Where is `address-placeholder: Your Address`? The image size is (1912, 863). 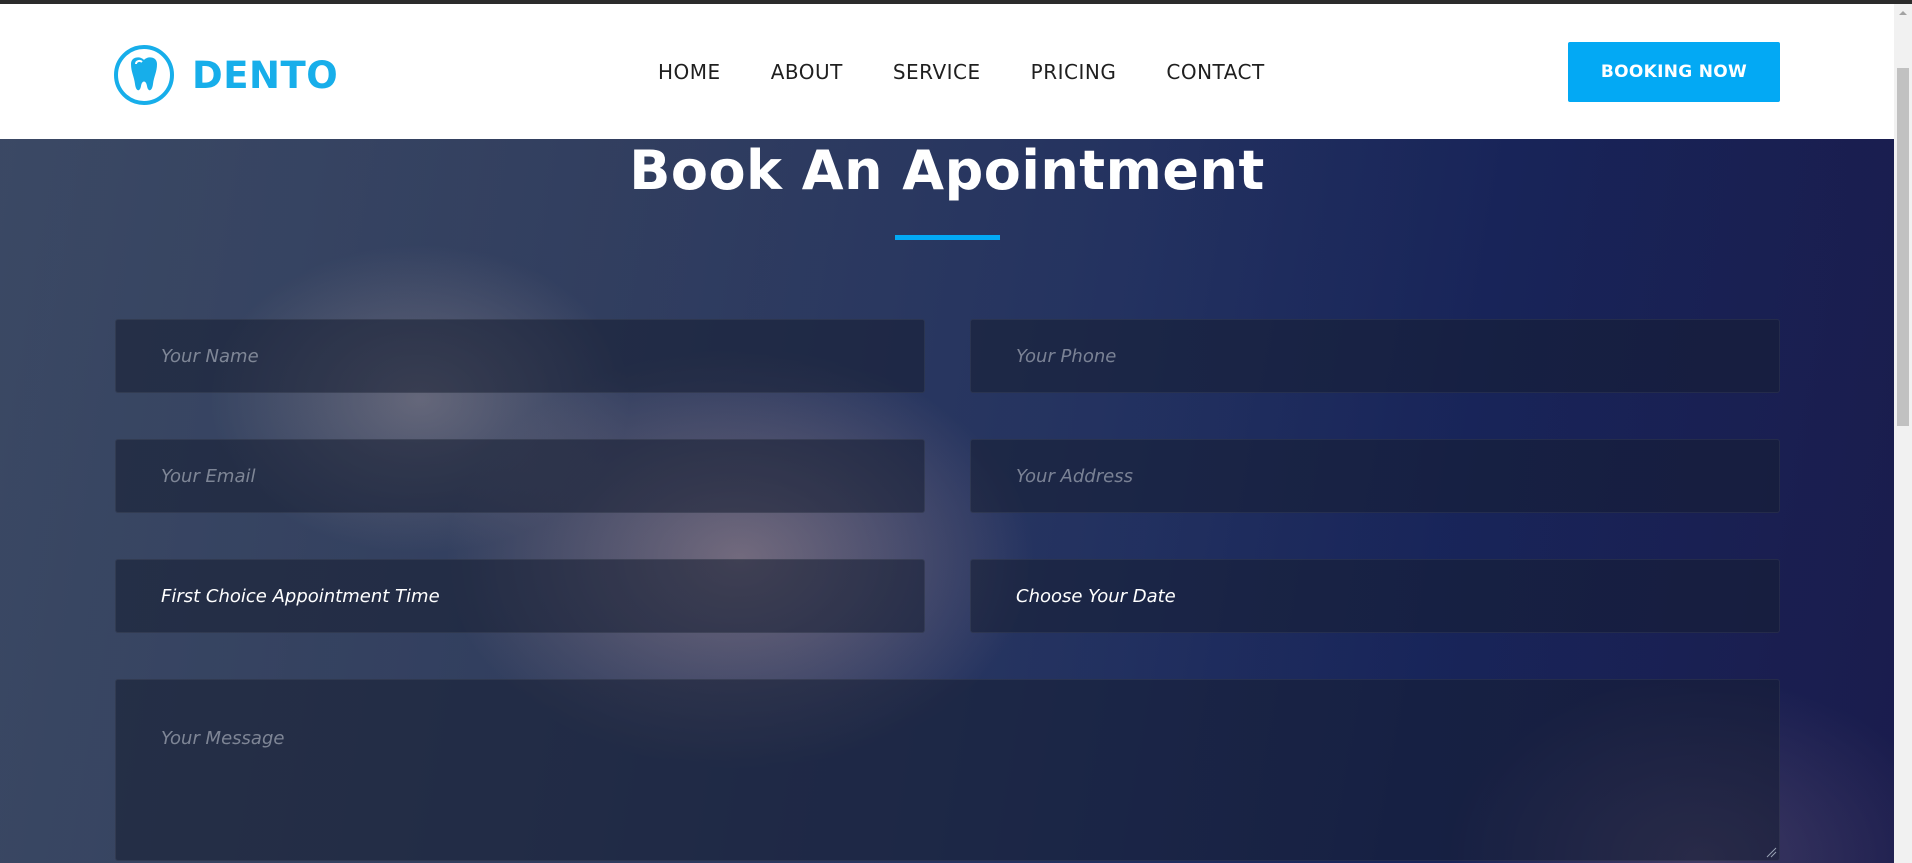
address-placeholder: Your Address is located at coordinates (1074, 476).